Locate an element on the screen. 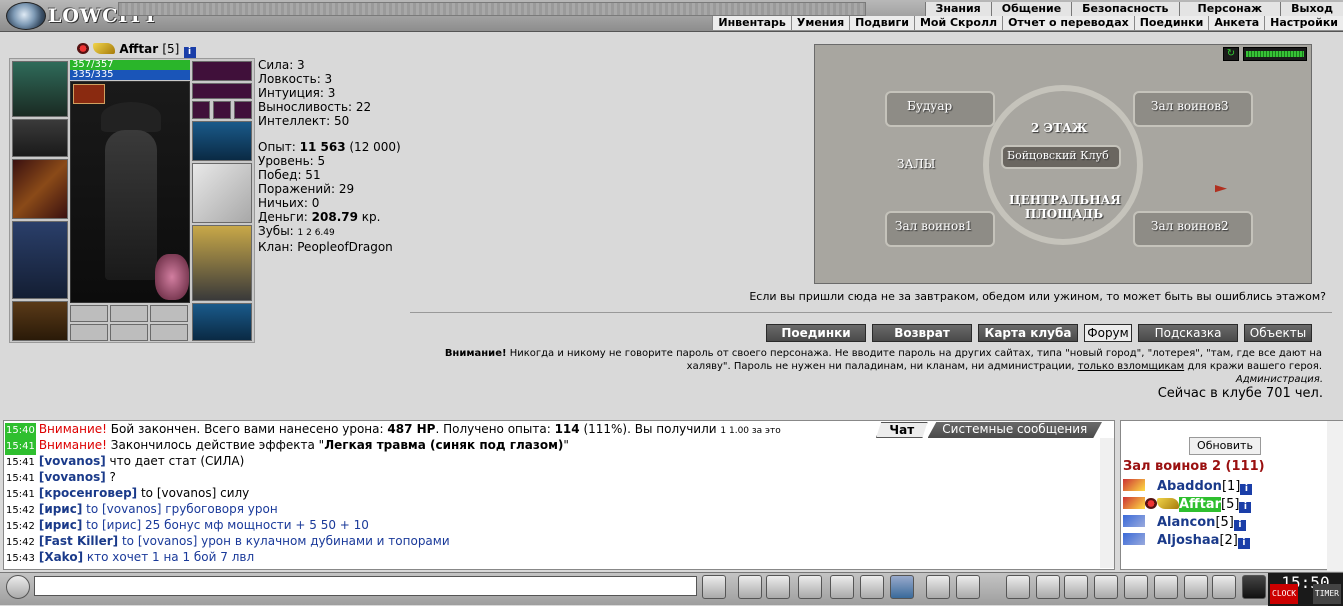  room-title: Зал воинов 2 (111) is located at coordinates (1194, 466).